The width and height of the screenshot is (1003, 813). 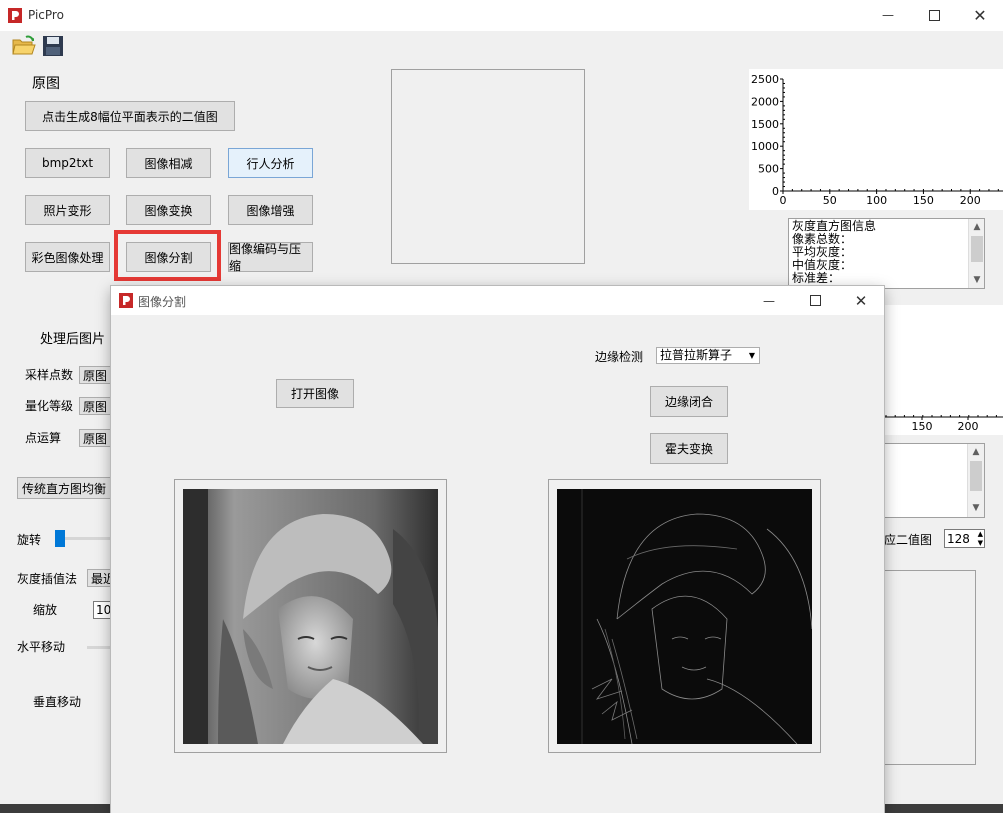 I want to click on y-tick-label: 2000, so click(x=765, y=101).